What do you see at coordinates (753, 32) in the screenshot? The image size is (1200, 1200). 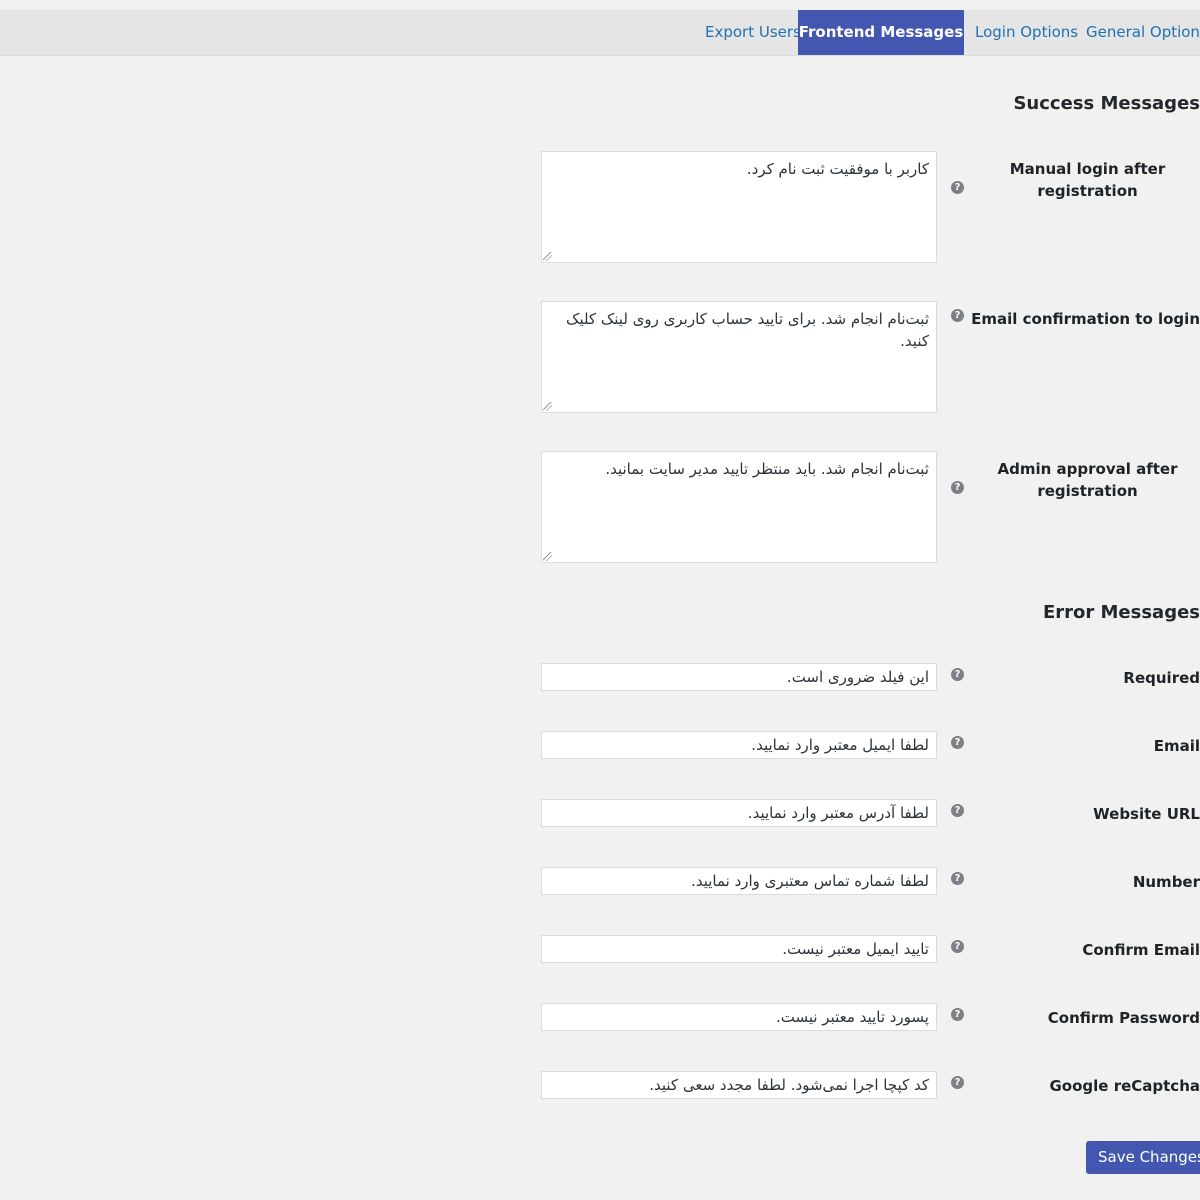 I see `tab-export-users: Export Users` at bounding box center [753, 32].